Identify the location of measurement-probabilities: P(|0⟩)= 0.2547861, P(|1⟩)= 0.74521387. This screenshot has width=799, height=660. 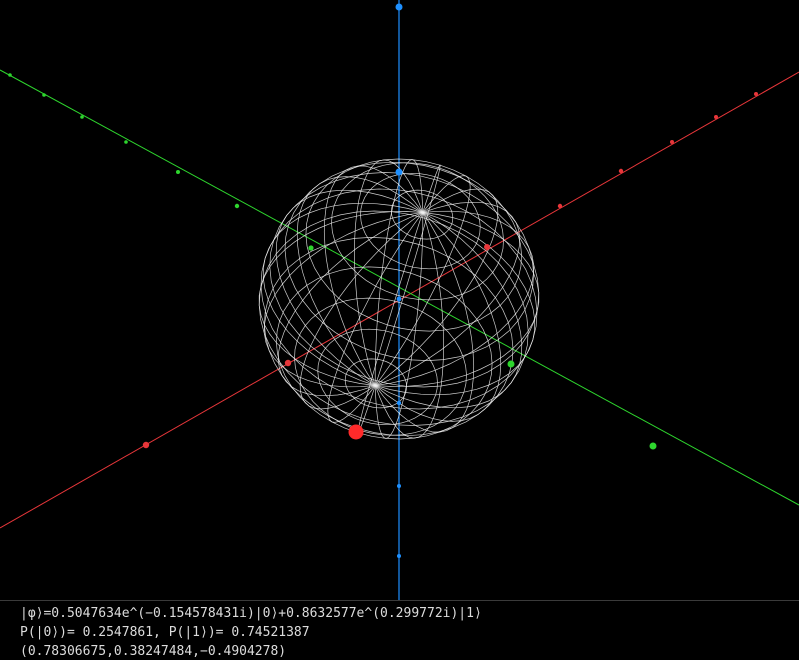
(165, 632).